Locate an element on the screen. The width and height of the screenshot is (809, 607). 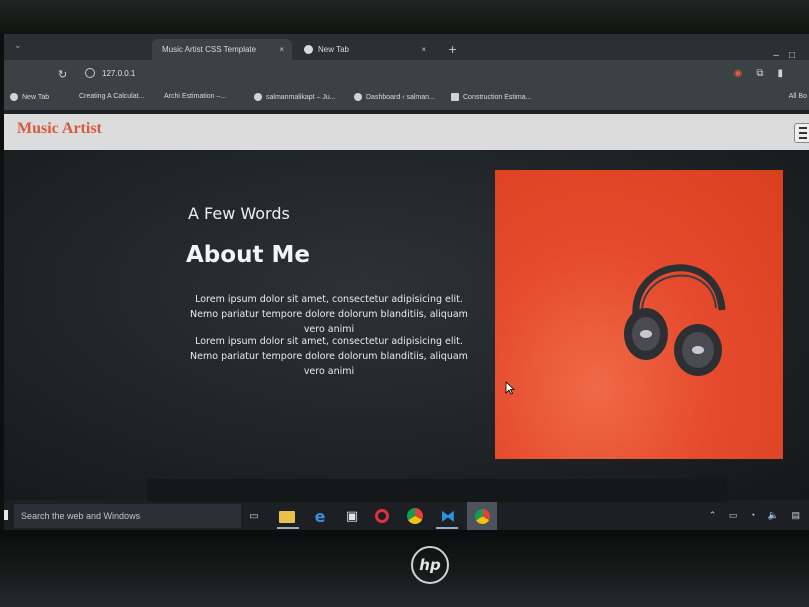
laptop-bezel-bottom is located at coordinates (404, 568).